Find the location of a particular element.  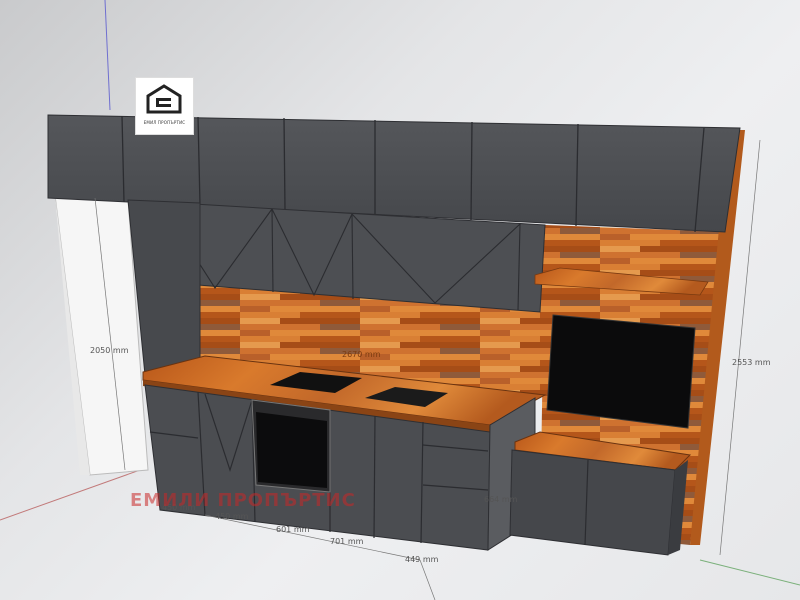

dim-449: 449 mm is located at coordinates (422, 559).